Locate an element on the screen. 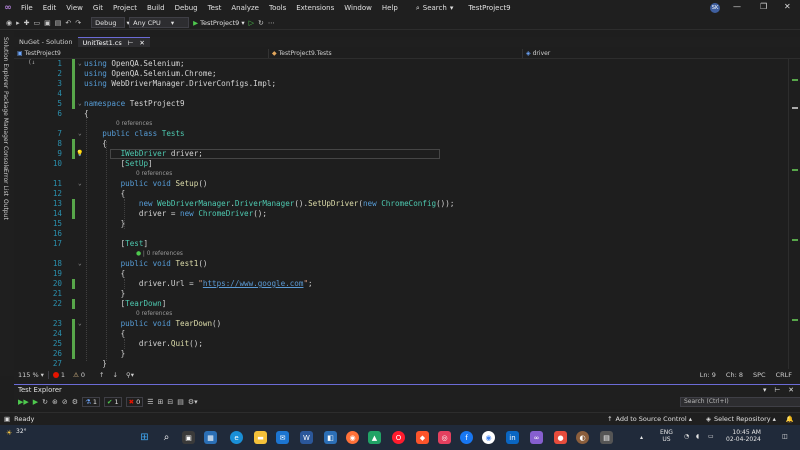 This screenshot has width=800, height=450. arrow-down-icon: ↓ is located at coordinates (114, 375).